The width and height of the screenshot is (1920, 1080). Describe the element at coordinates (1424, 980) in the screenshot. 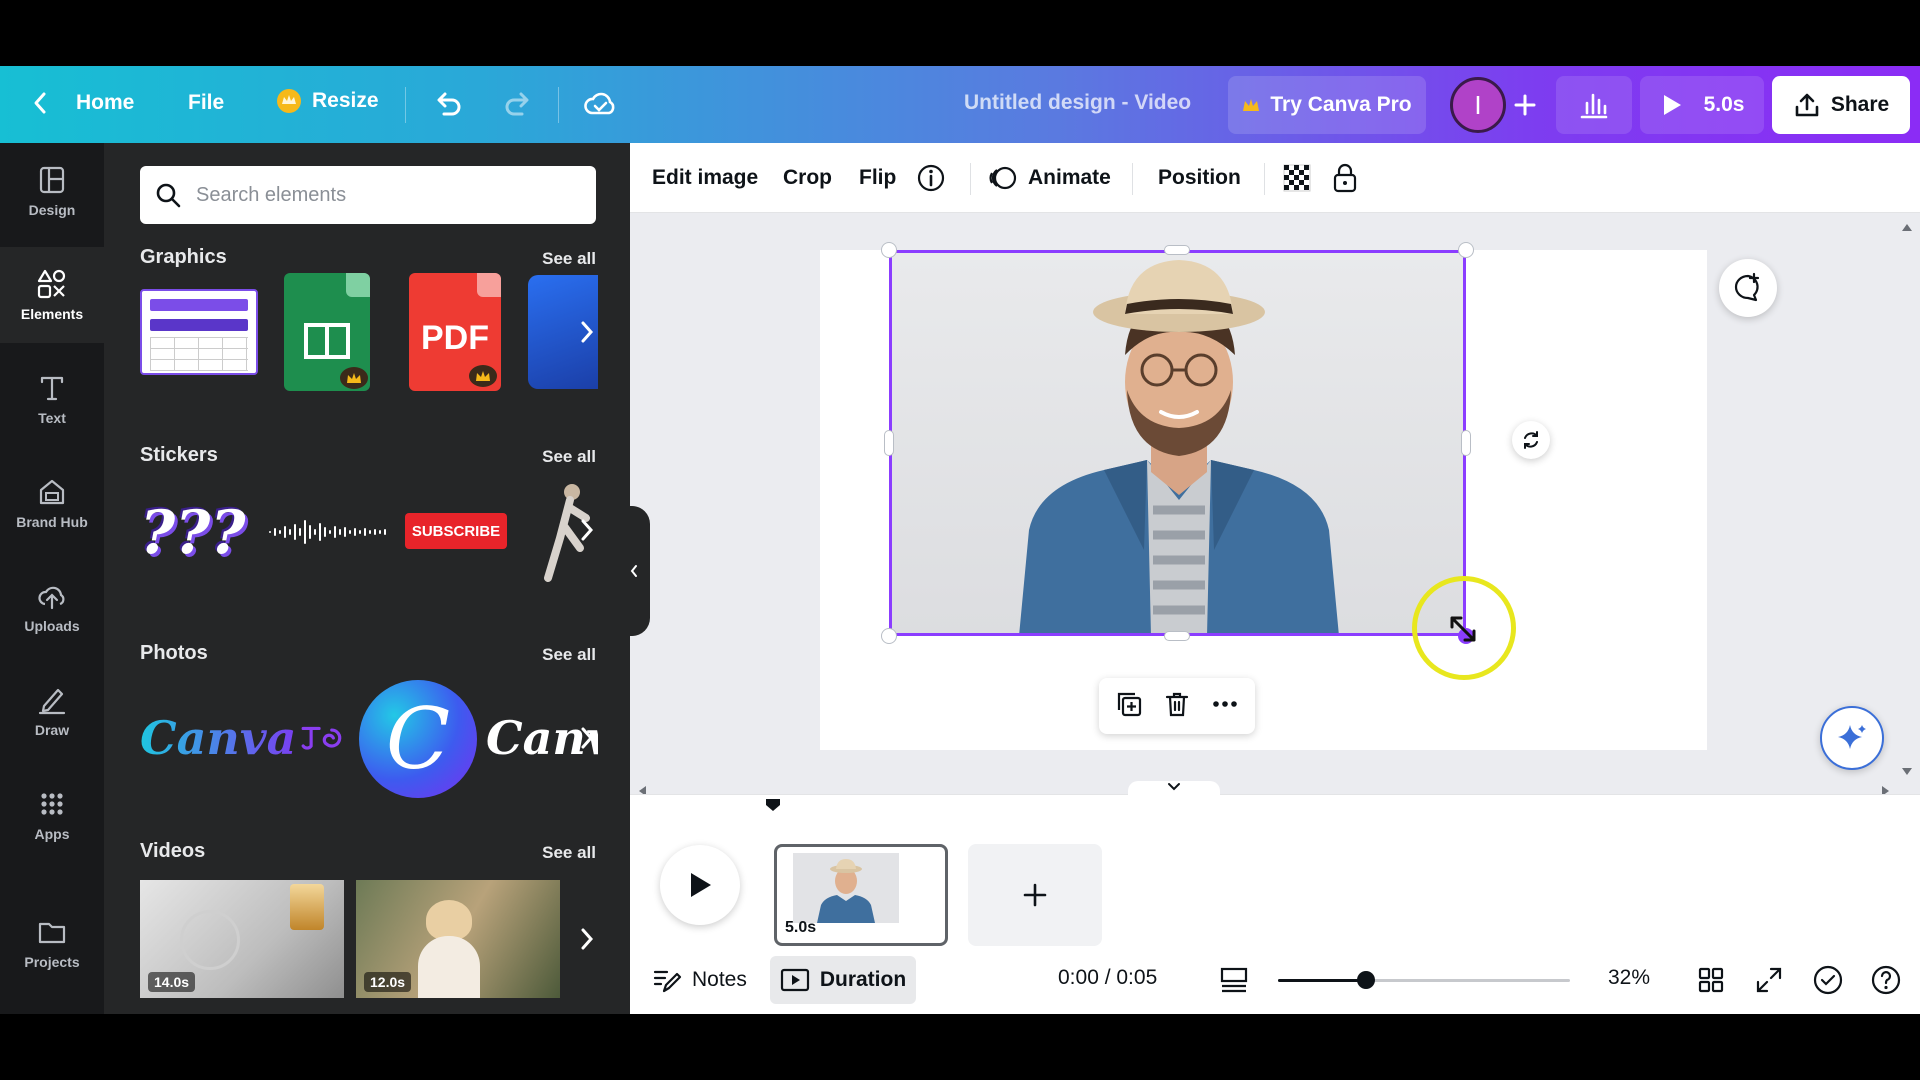

I see `zoom-slider-track` at that location.